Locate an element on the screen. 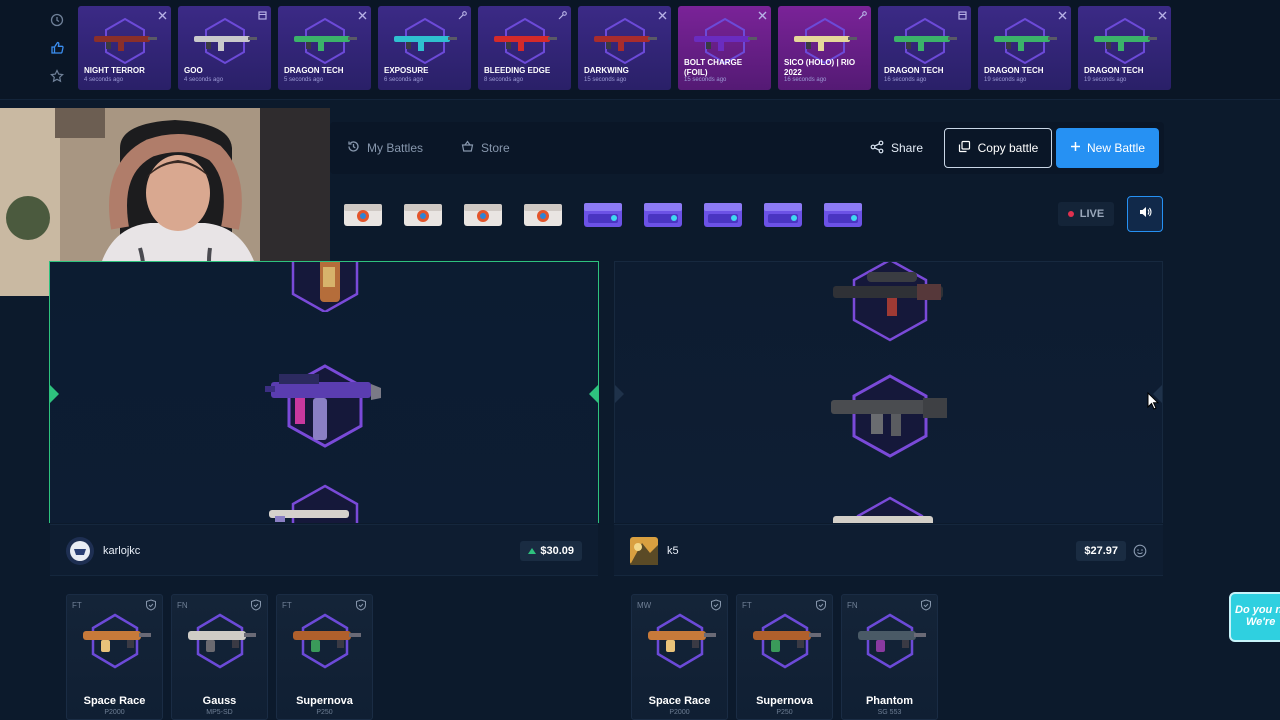  reel-right-marker is located at coordinates (593, 394).